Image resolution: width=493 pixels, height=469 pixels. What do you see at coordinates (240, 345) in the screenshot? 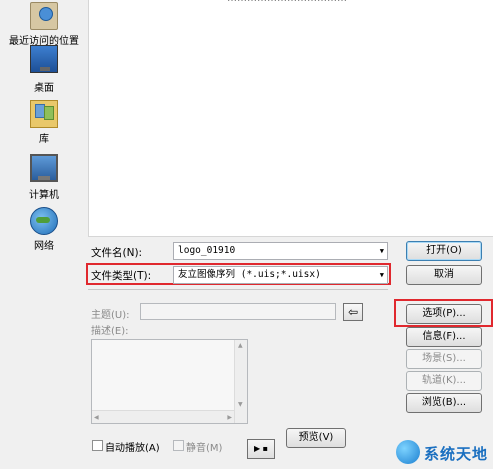
I see `scroll-up-icon: ▲` at bounding box center [240, 345].